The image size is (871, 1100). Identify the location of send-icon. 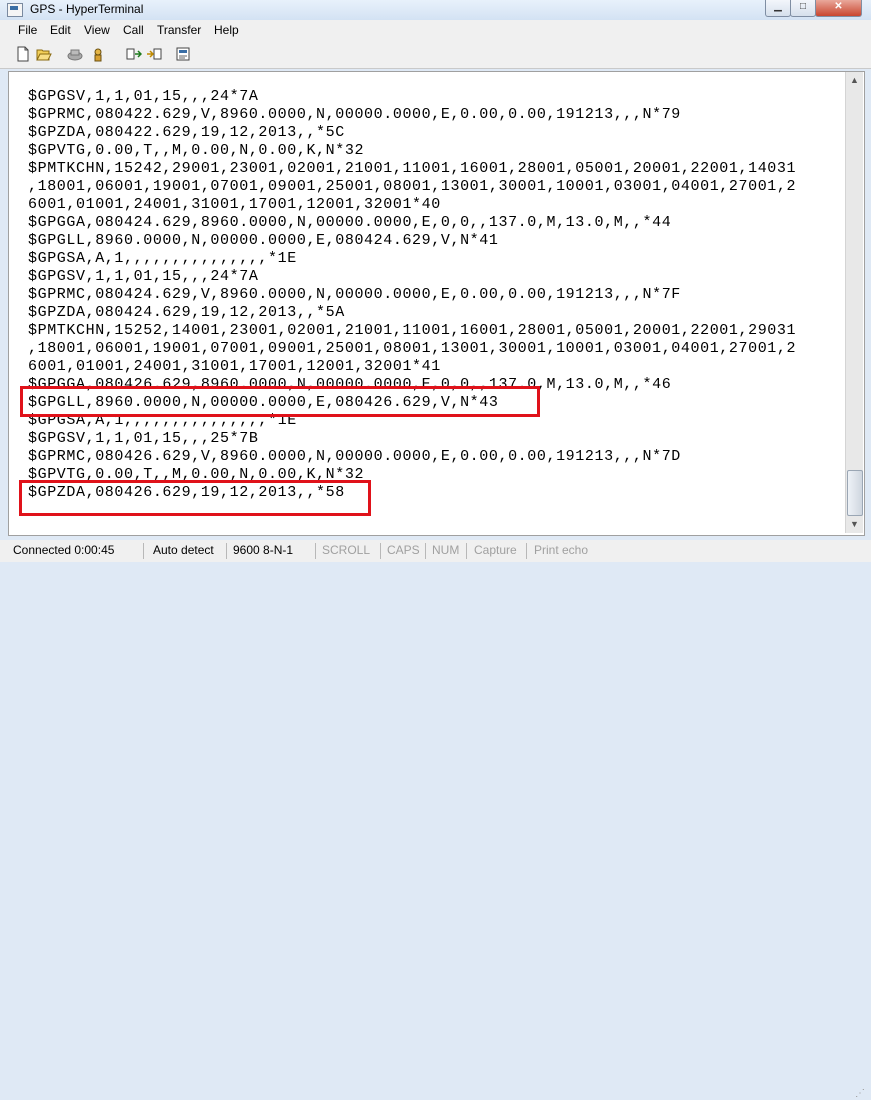
(134, 54).